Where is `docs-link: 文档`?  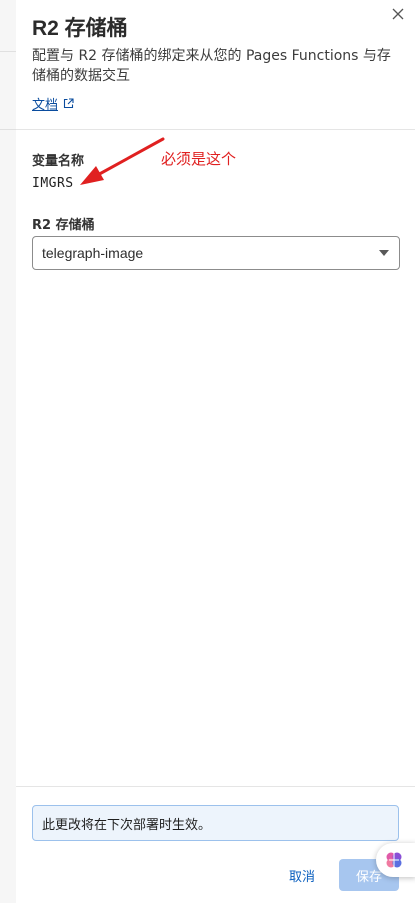 docs-link: 文档 is located at coordinates (53, 103).